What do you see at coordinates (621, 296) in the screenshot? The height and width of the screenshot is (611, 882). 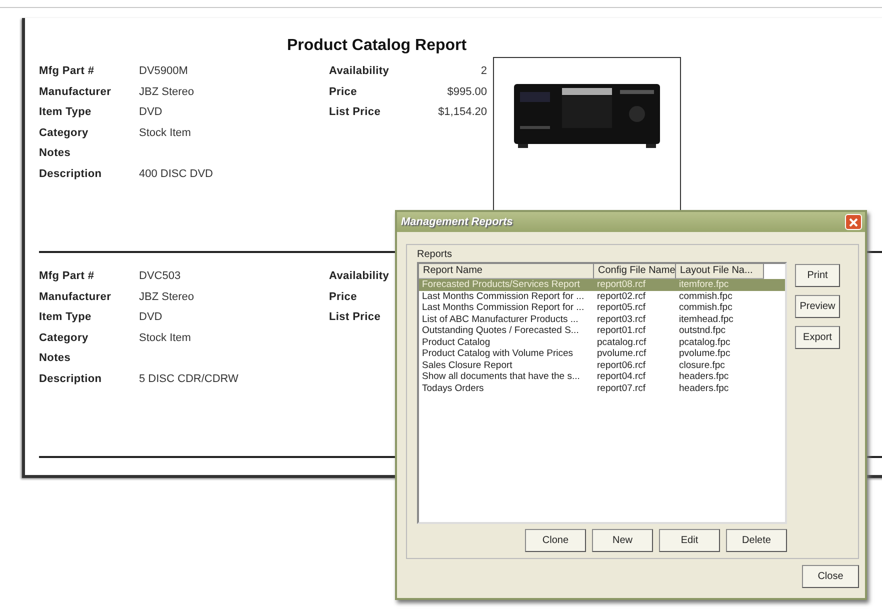 I see `table-cell-text: report02.rcf` at bounding box center [621, 296].